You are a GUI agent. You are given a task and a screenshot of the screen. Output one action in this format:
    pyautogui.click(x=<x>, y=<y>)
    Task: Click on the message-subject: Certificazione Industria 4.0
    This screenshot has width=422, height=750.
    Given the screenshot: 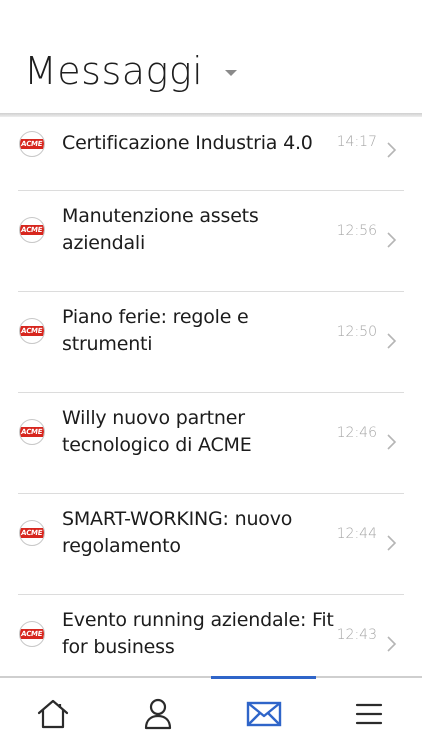 What is the action you would take?
    pyautogui.click(x=187, y=143)
    